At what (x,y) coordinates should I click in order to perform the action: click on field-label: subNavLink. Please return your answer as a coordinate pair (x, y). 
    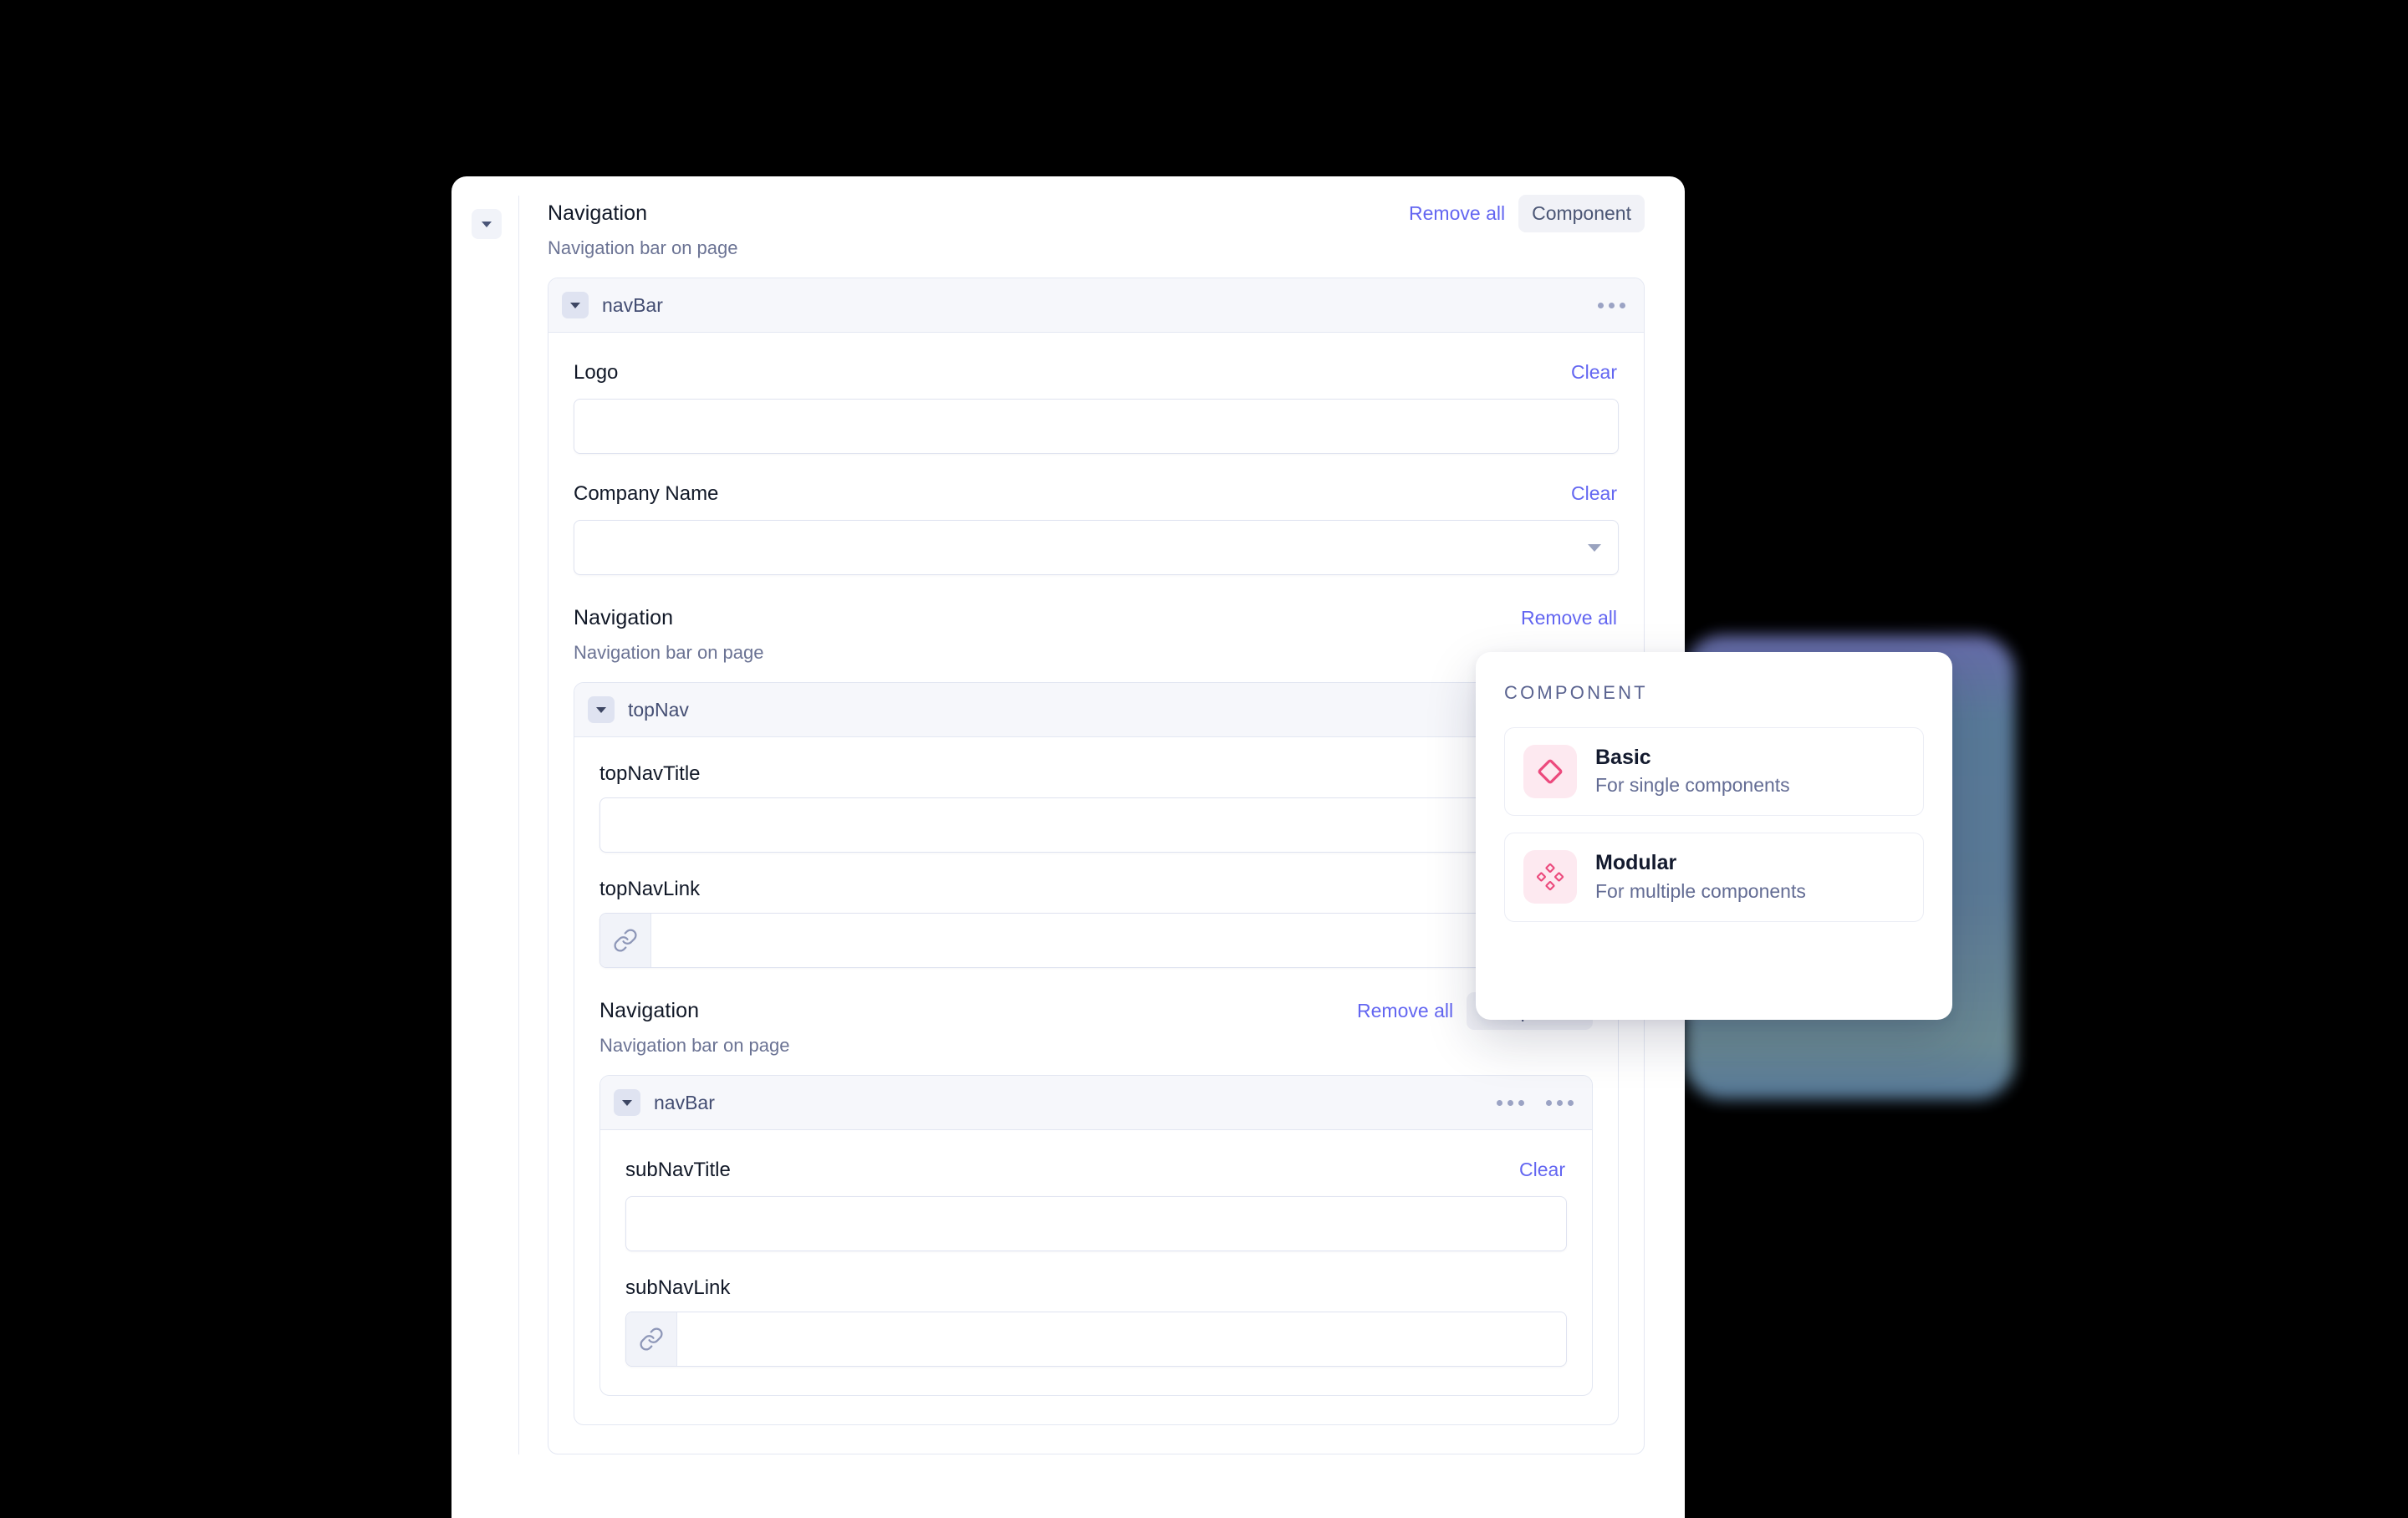
    Looking at the image, I should click on (678, 1287).